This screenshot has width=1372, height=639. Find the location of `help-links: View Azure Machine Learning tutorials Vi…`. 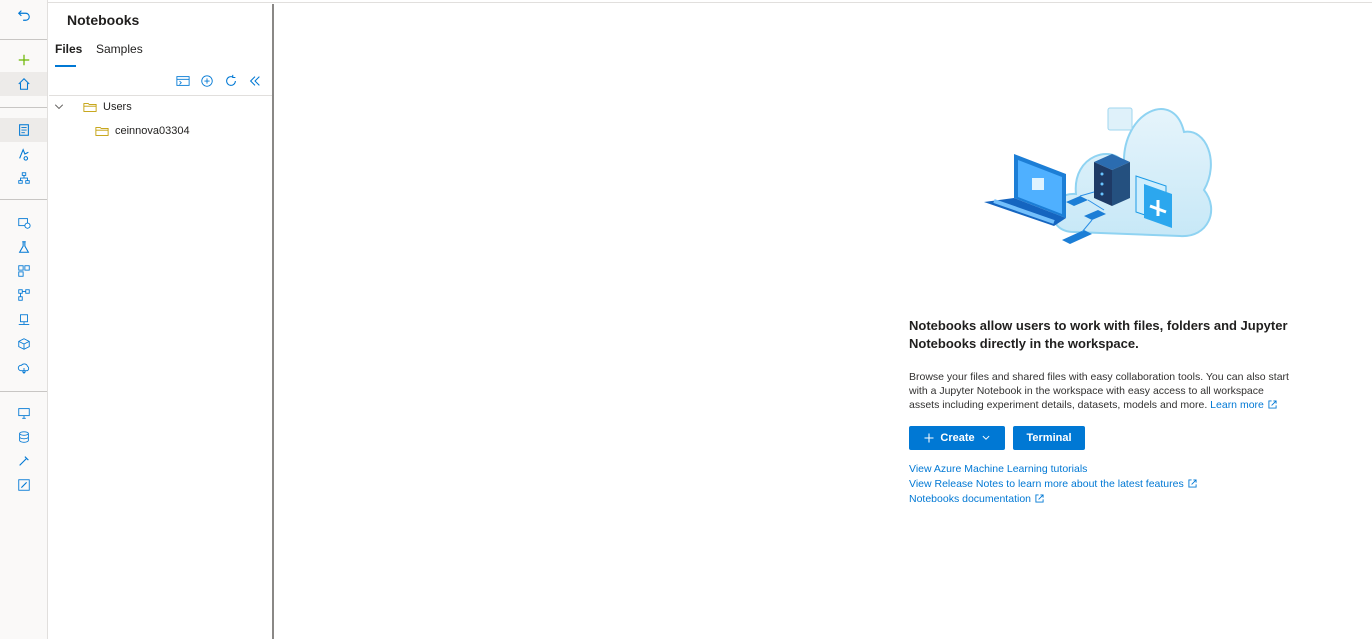

help-links: View Azure Machine Learning tutorials Vi… is located at coordinates (1053, 484).